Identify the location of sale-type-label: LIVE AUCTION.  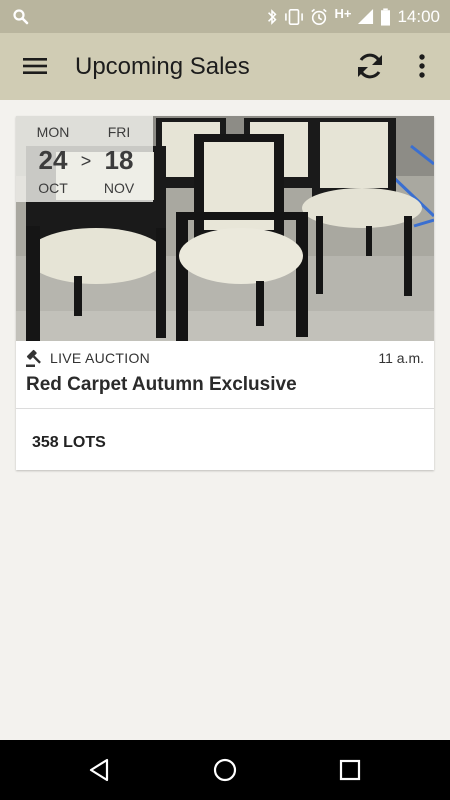
(100, 358).